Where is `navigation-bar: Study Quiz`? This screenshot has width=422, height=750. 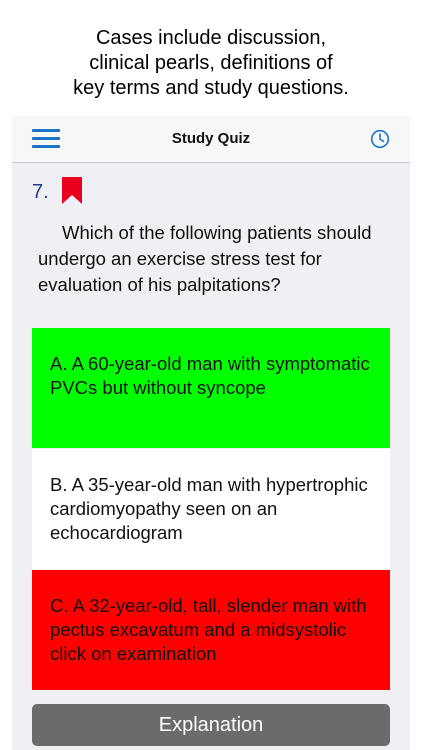 navigation-bar: Study Quiz is located at coordinates (211, 139).